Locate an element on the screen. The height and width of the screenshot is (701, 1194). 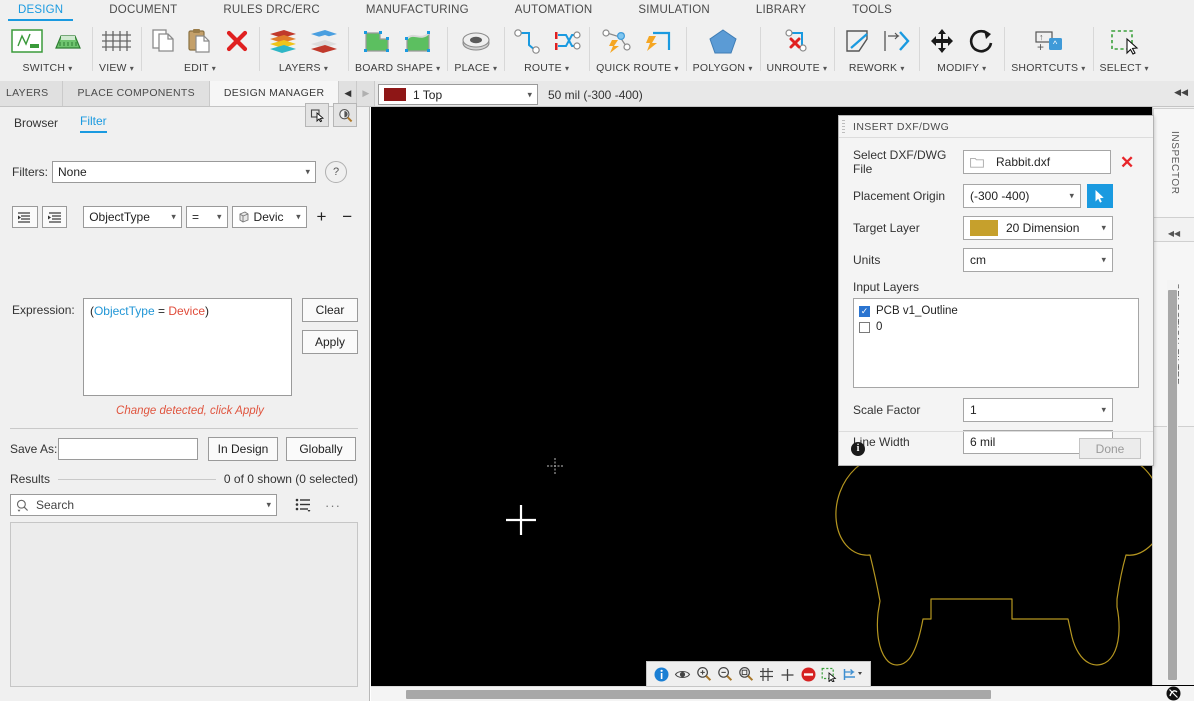
ribbon-group-unroute: UNROUTE ▾ is located at coordinates (797, 50).